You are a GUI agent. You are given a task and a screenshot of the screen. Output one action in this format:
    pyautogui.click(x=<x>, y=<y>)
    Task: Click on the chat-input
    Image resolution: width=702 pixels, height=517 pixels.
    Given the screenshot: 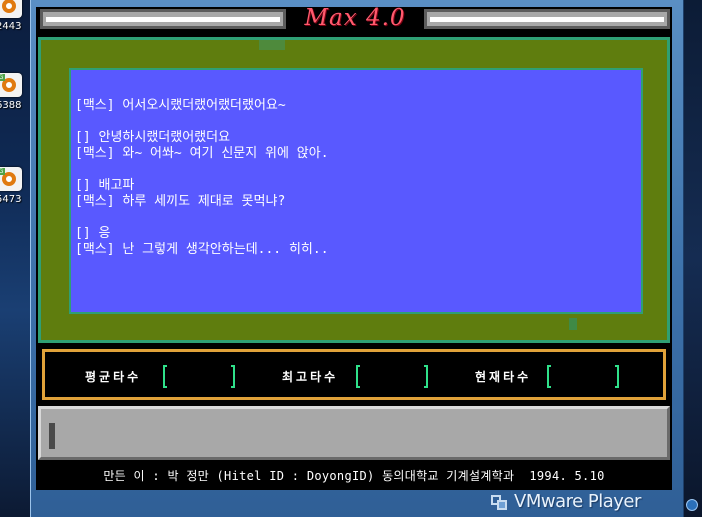 What is the action you would take?
    pyautogui.click(x=354, y=433)
    